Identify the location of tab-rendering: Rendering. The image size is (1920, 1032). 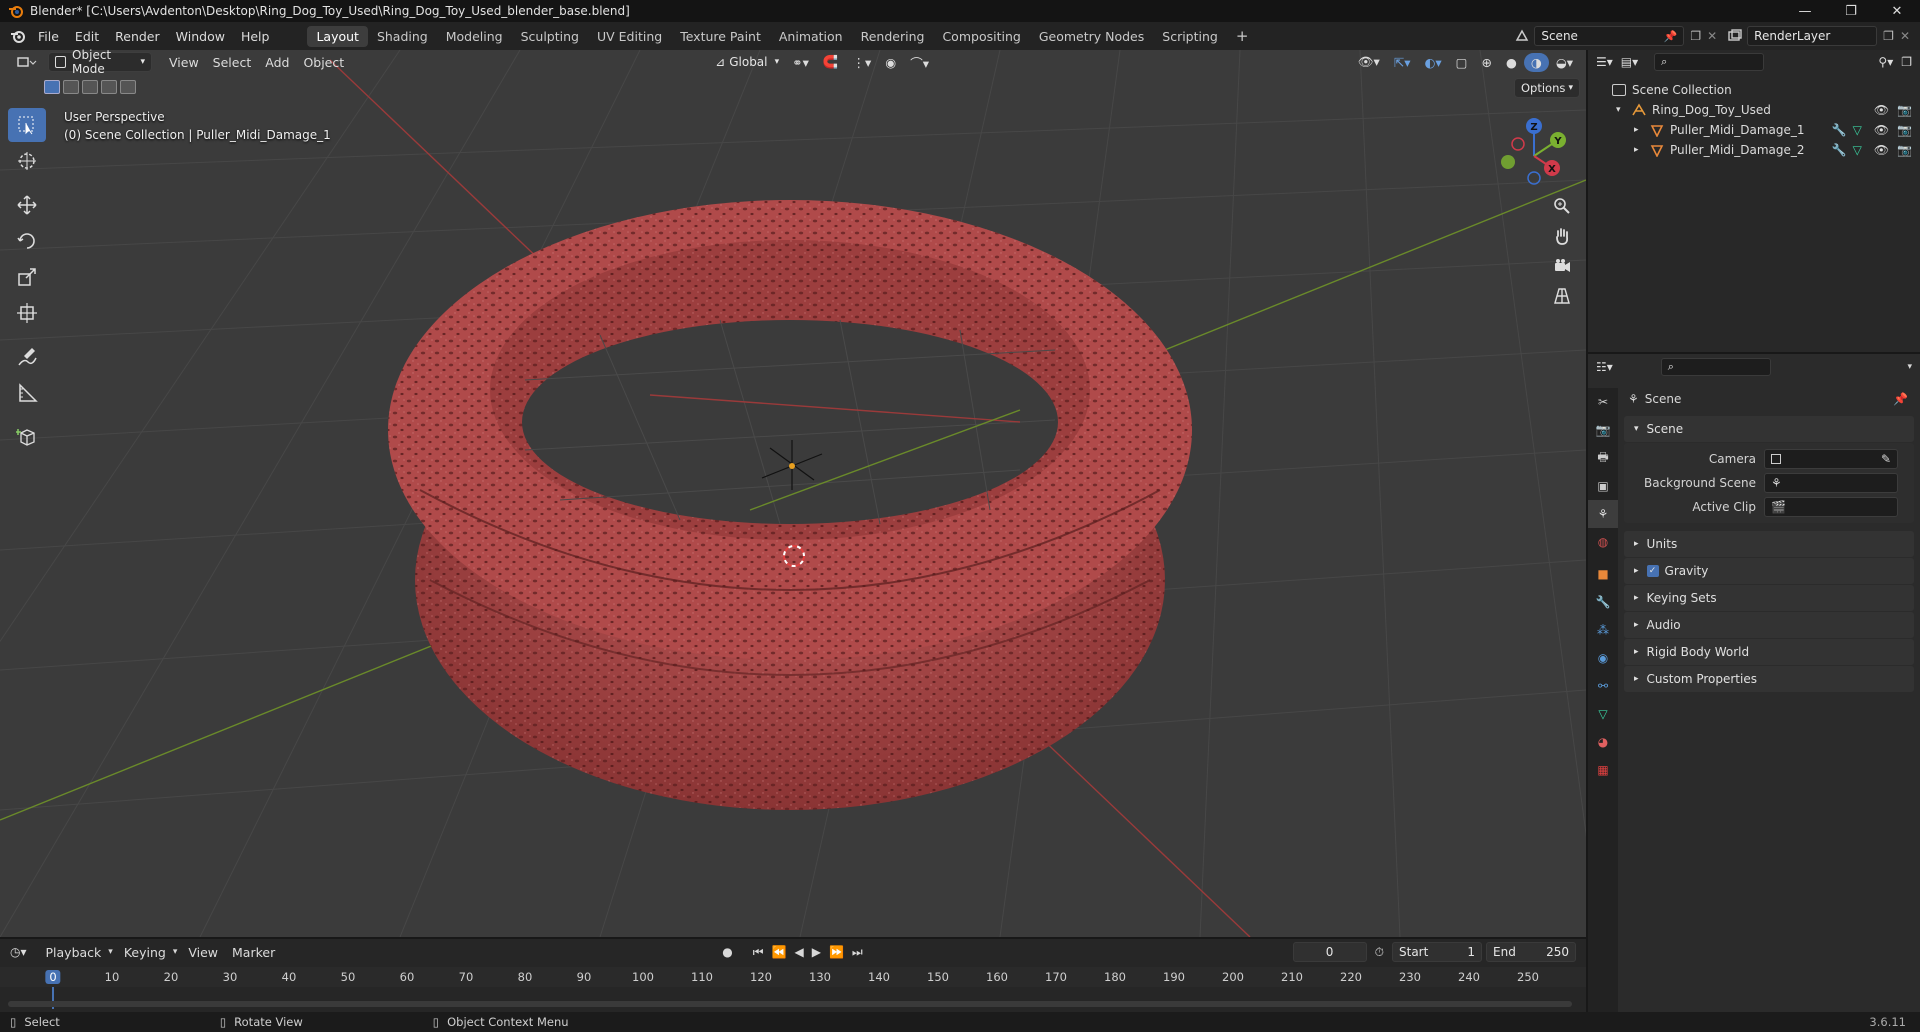
(893, 36).